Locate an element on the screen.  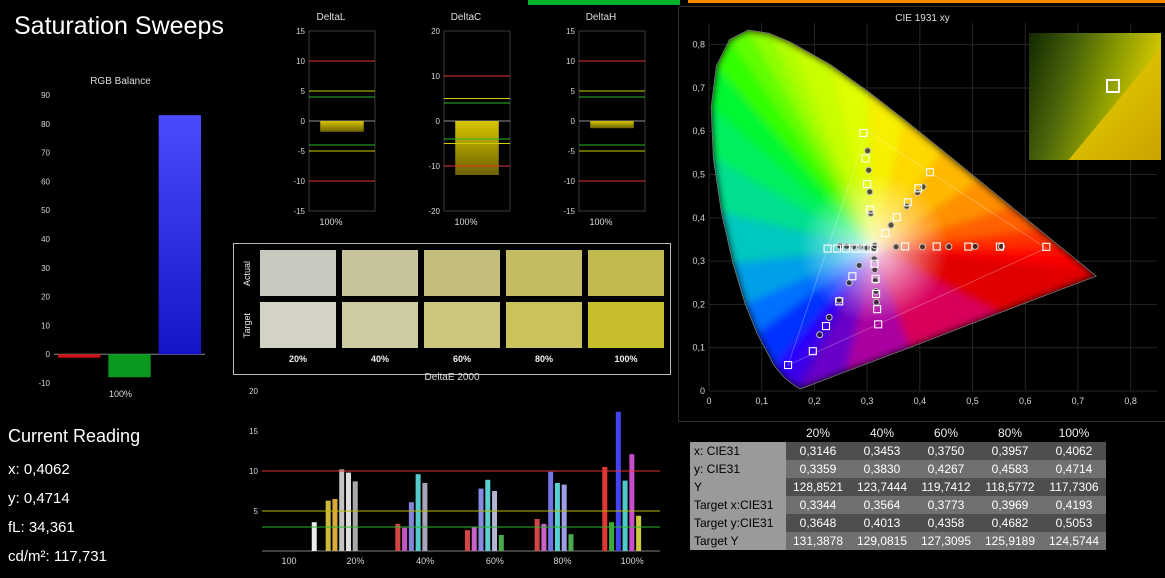
table-cell: 129,0815 is located at coordinates (882, 541).